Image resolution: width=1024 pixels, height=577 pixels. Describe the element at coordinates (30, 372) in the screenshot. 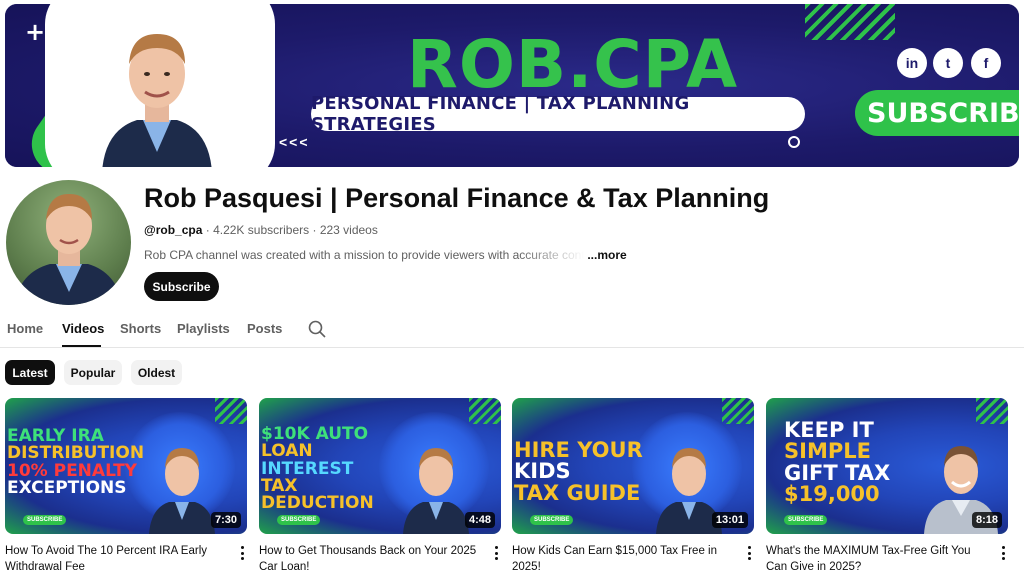

I see `chip-latest: Latest` at that location.